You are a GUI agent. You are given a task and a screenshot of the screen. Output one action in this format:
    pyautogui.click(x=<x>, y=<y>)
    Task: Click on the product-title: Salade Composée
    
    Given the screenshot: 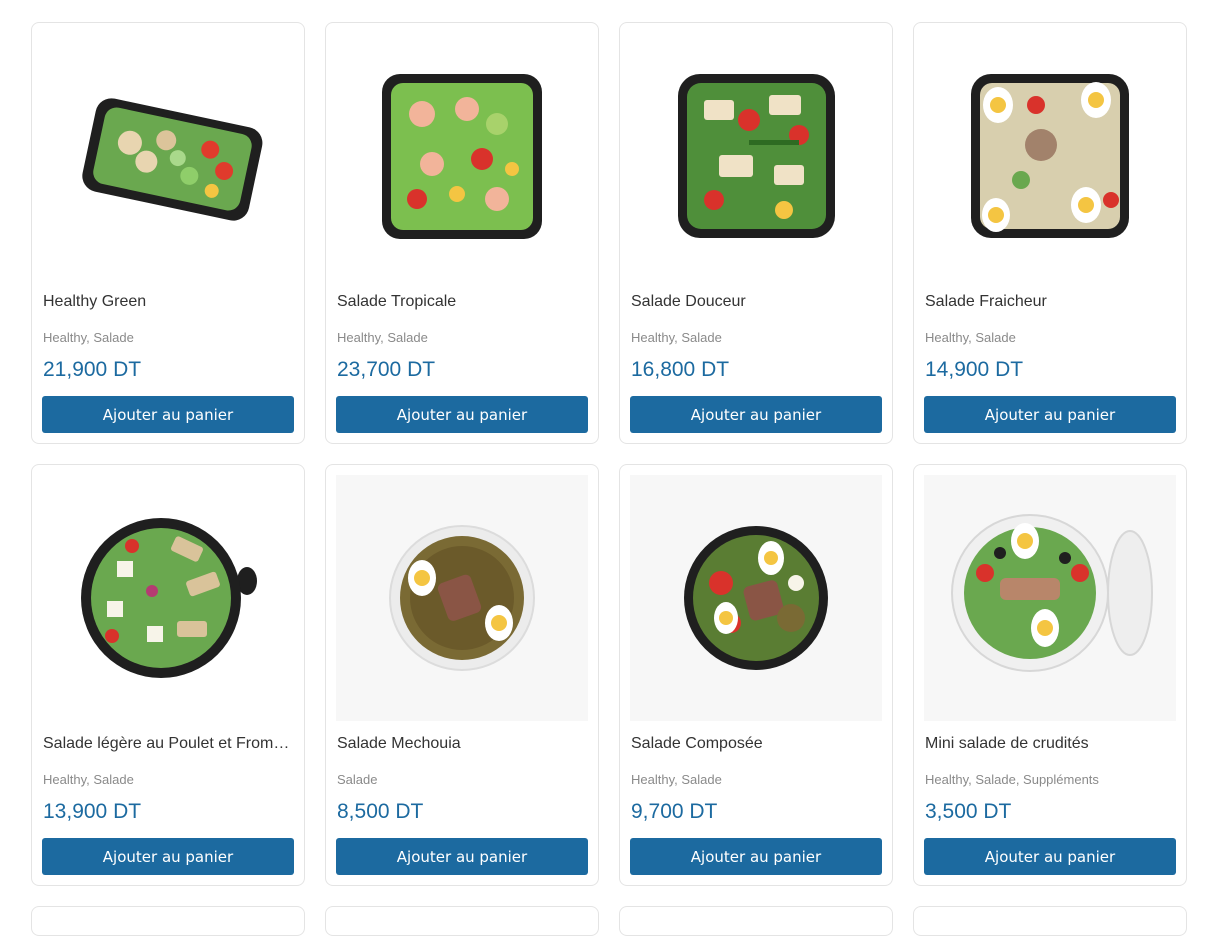 What is the action you would take?
    pyautogui.click(x=756, y=744)
    